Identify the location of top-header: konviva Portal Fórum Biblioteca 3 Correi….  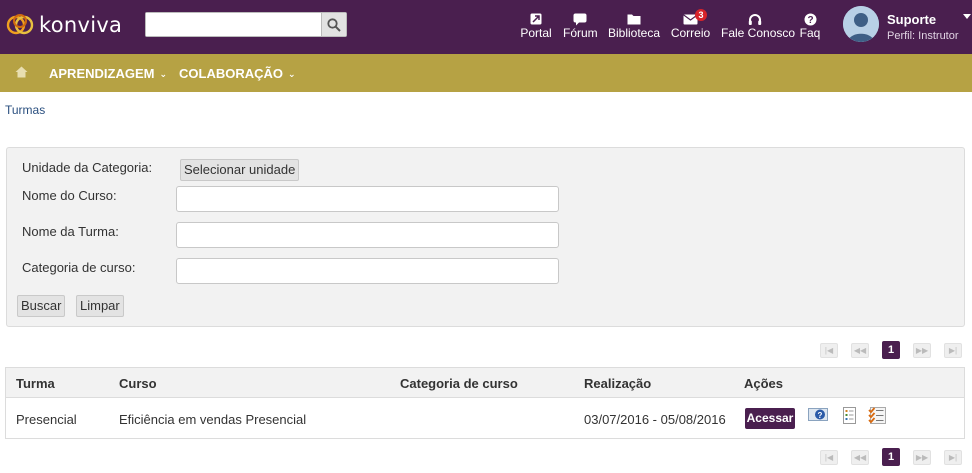
(486, 27).